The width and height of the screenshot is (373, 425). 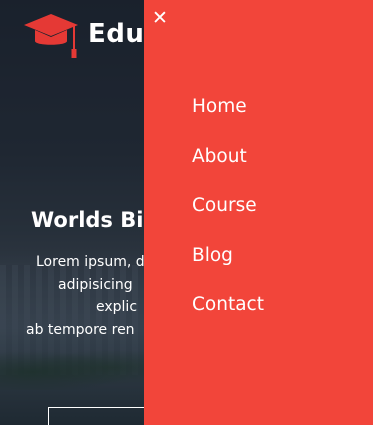 I want to click on nav-link-home: Home, so click(x=219, y=106).